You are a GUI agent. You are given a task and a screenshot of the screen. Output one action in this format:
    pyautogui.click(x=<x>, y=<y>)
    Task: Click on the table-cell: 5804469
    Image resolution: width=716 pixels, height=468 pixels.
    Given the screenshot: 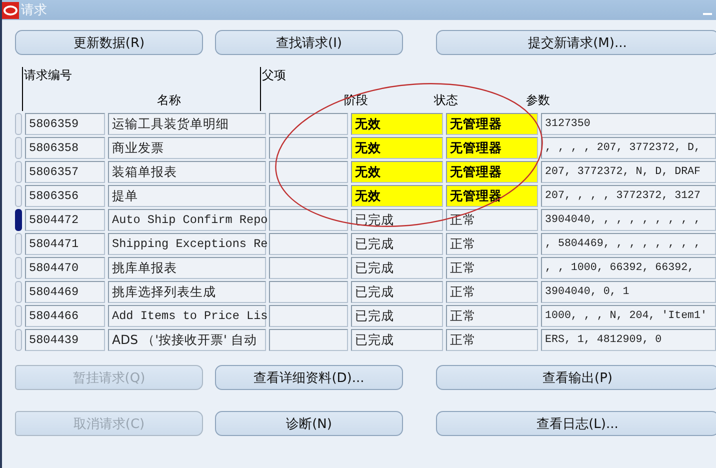 What is the action you would take?
    pyautogui.click(x=65, y=292)
    